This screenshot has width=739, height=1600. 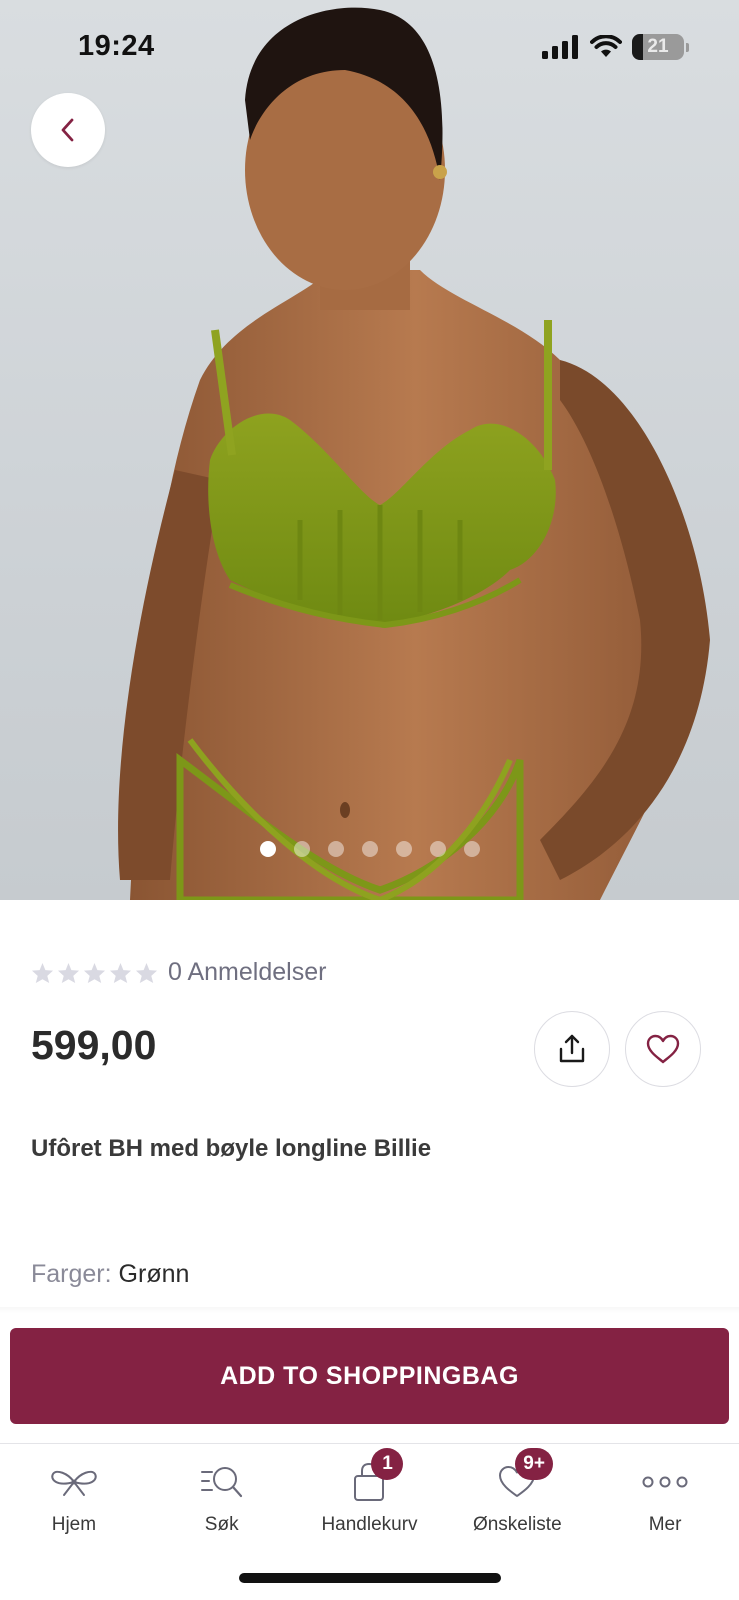 What do you see at coordinates (94, 1045) in the screenshot?
I see `product-price: 599,00` at bounding box center [94, 1045].